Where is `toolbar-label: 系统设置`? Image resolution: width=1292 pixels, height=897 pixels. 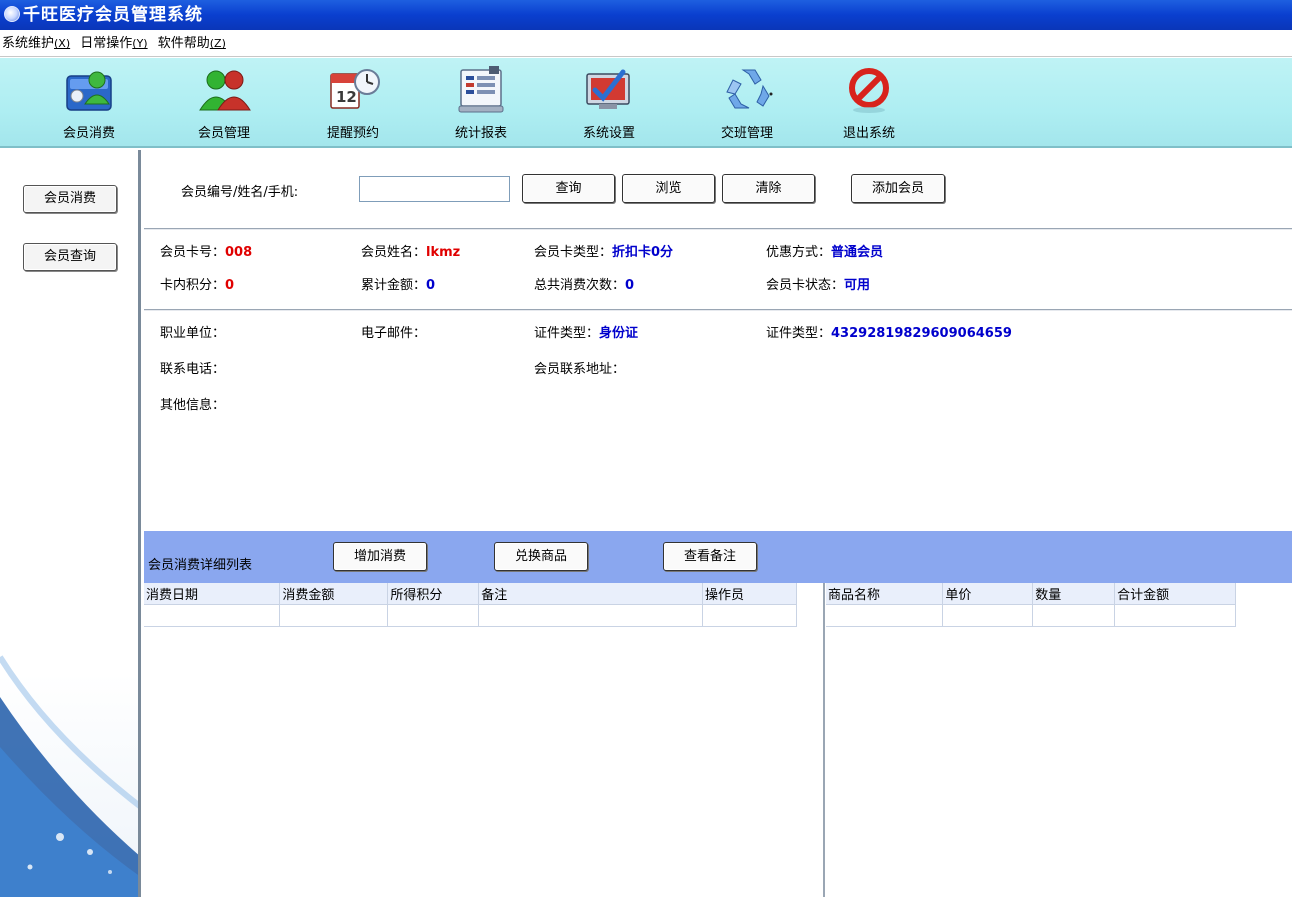
toolbar-label: 系统设置 is located at coordinates (608, 133).